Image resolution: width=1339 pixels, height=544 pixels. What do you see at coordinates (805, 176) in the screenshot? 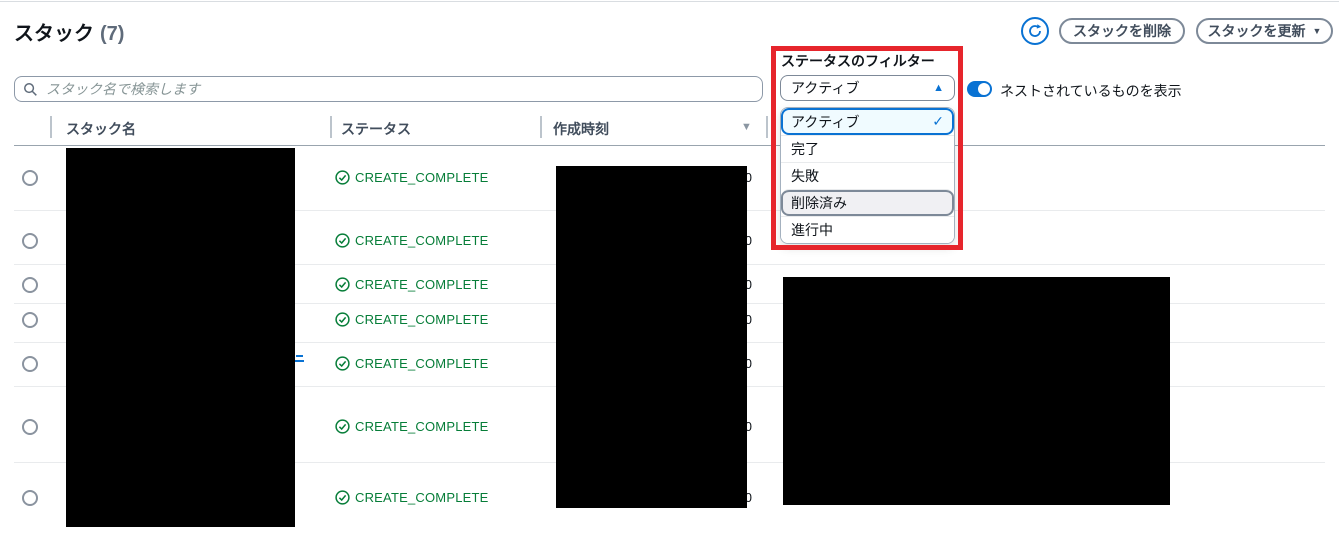
I see `option-label: 失敗` at bounding box center [805, 176].